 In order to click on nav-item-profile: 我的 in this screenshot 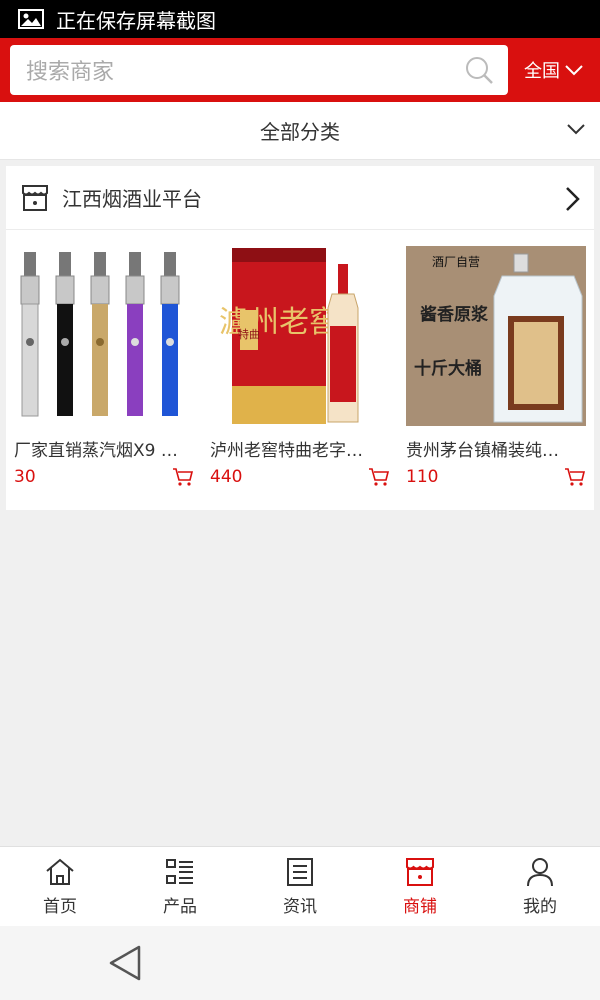, I will do `click(540, 886)`.